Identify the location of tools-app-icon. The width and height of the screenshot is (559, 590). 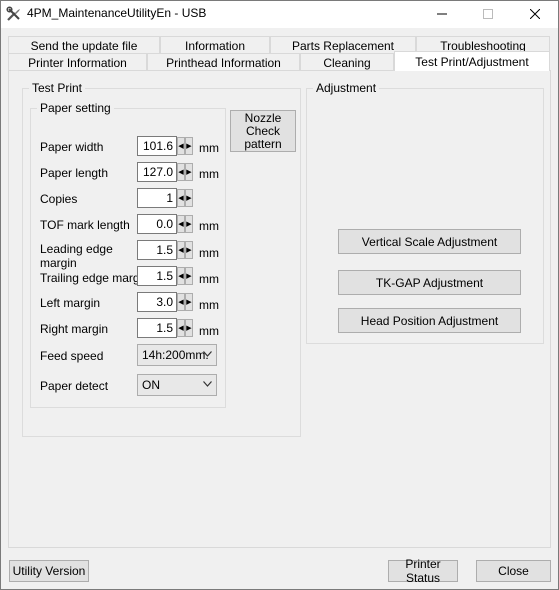
(14, 14).